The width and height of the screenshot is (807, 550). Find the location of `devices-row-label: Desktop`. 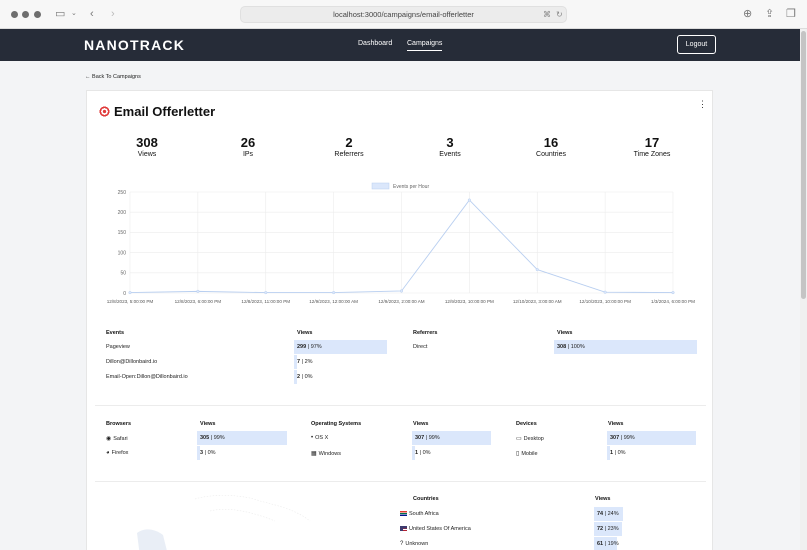

devices-row-label: Desktop is located at coordinates (533, 439).